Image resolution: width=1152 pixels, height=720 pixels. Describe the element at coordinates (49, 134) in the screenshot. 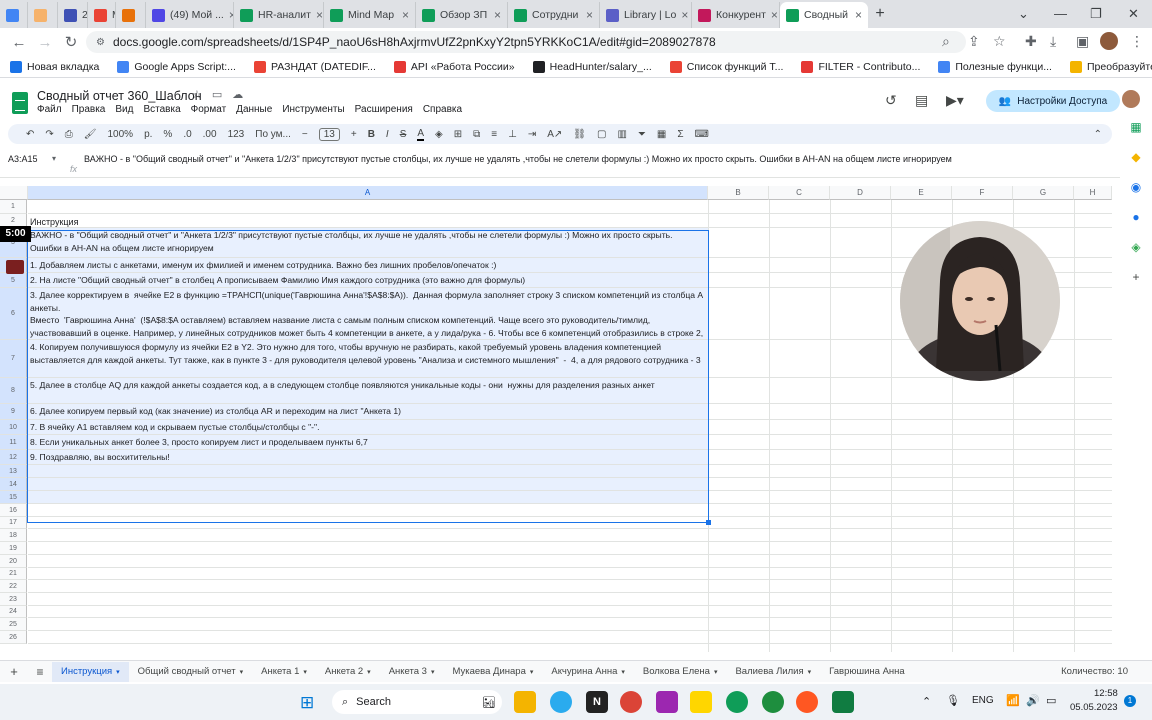

I see `redo-icon: ↷` at that location.